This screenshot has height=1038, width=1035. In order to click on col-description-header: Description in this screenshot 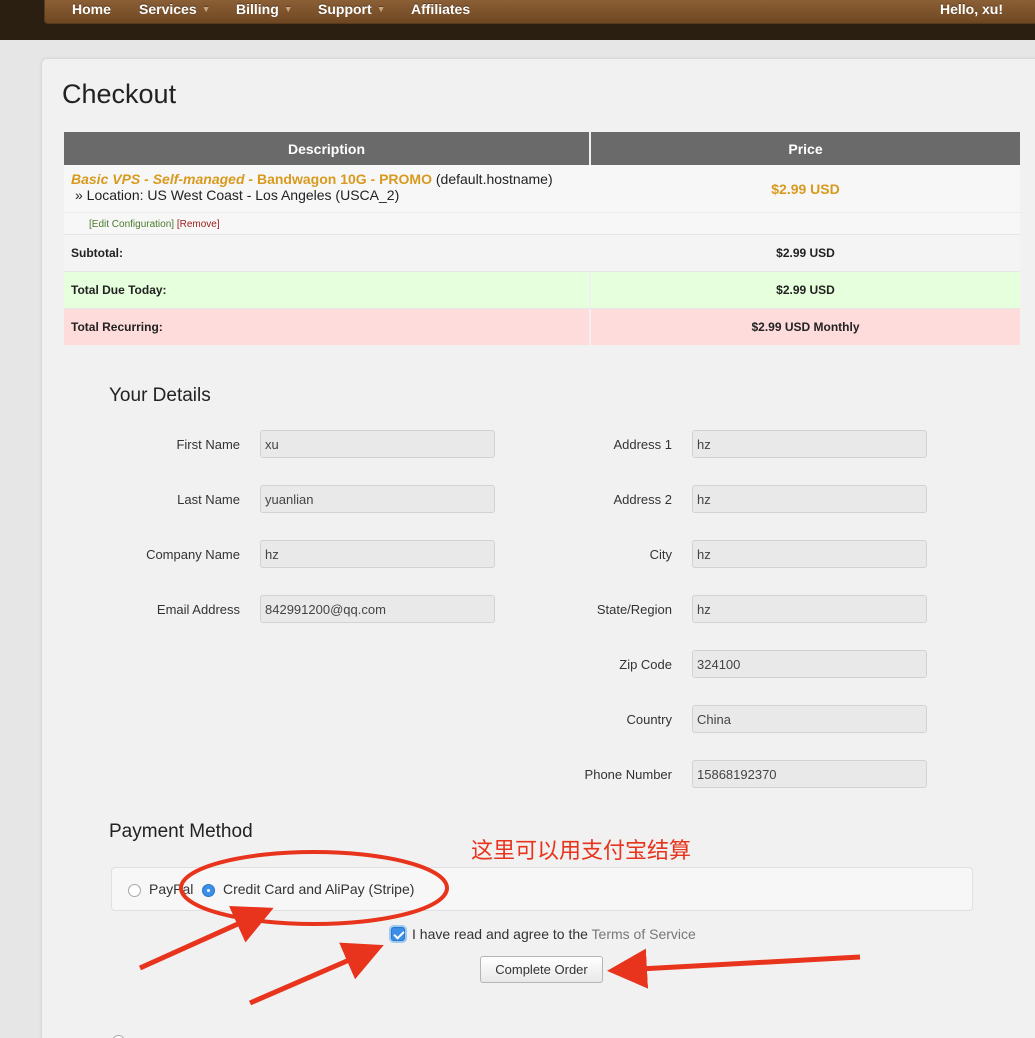, I will do `click(326, 148)`.